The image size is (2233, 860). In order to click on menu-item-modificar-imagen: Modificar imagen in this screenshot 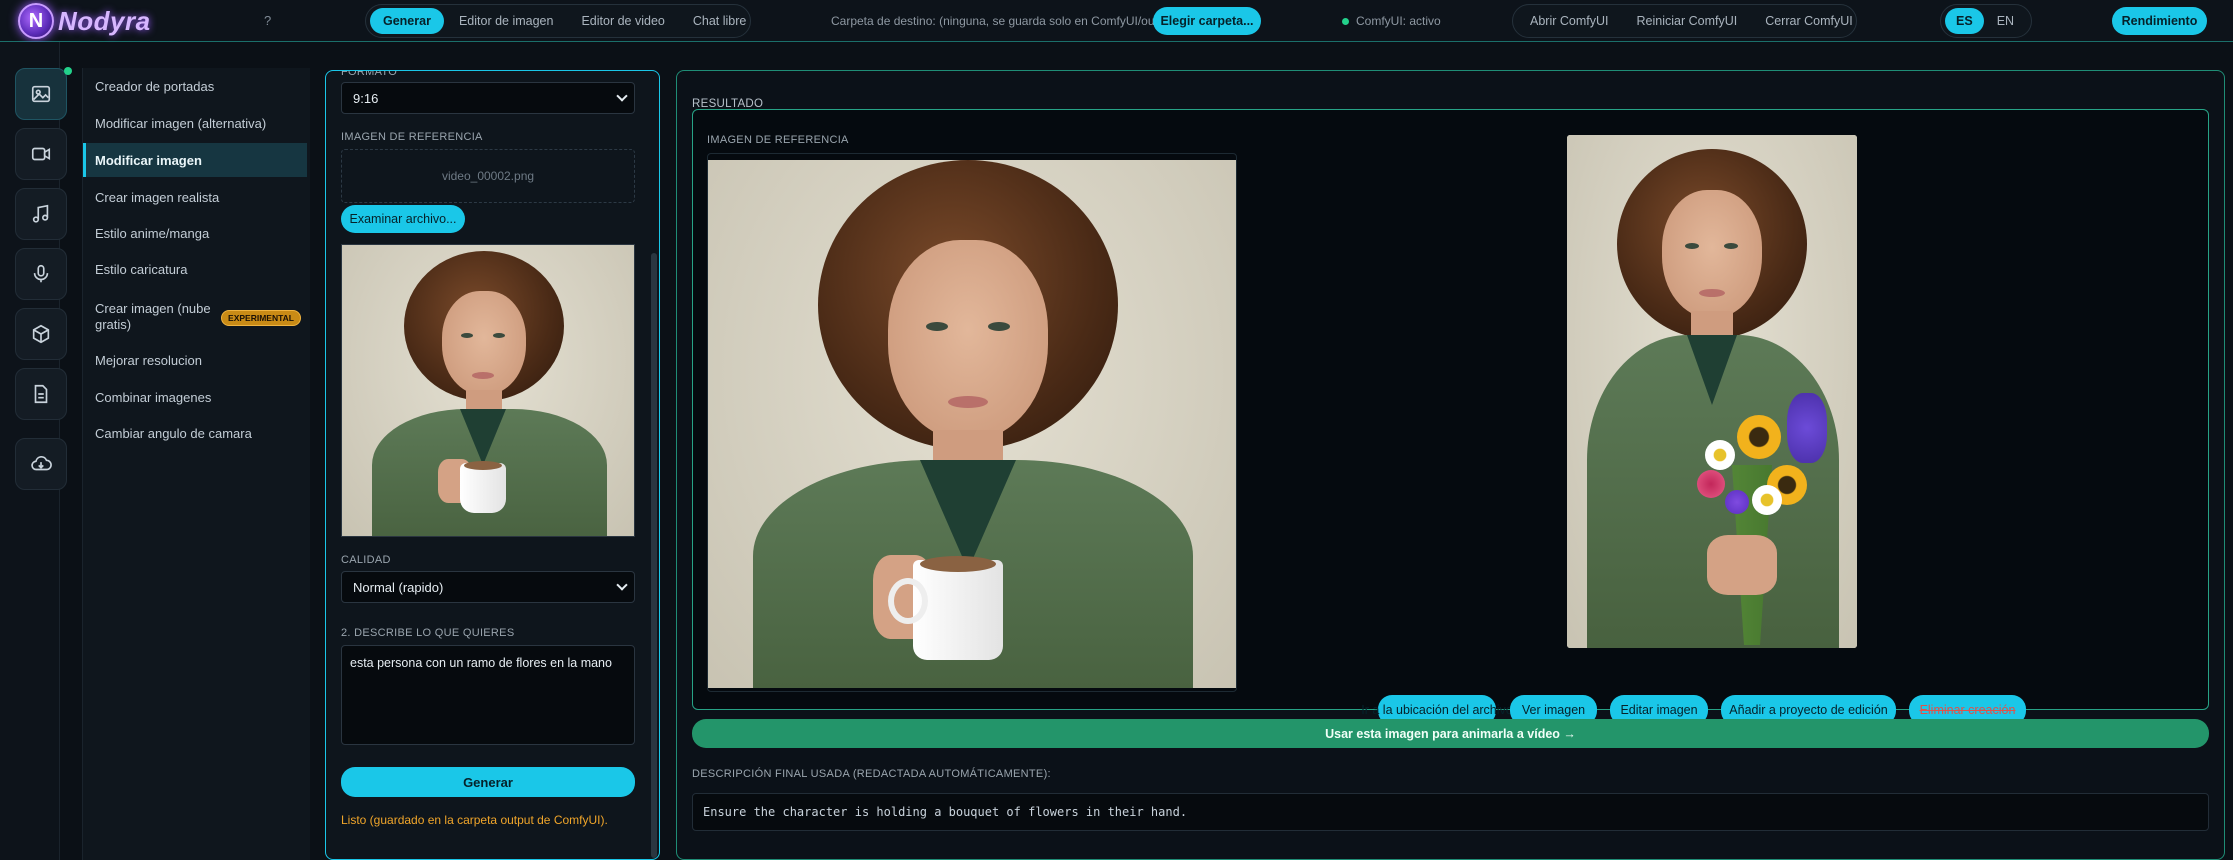, I will do `click(195, 160)`.